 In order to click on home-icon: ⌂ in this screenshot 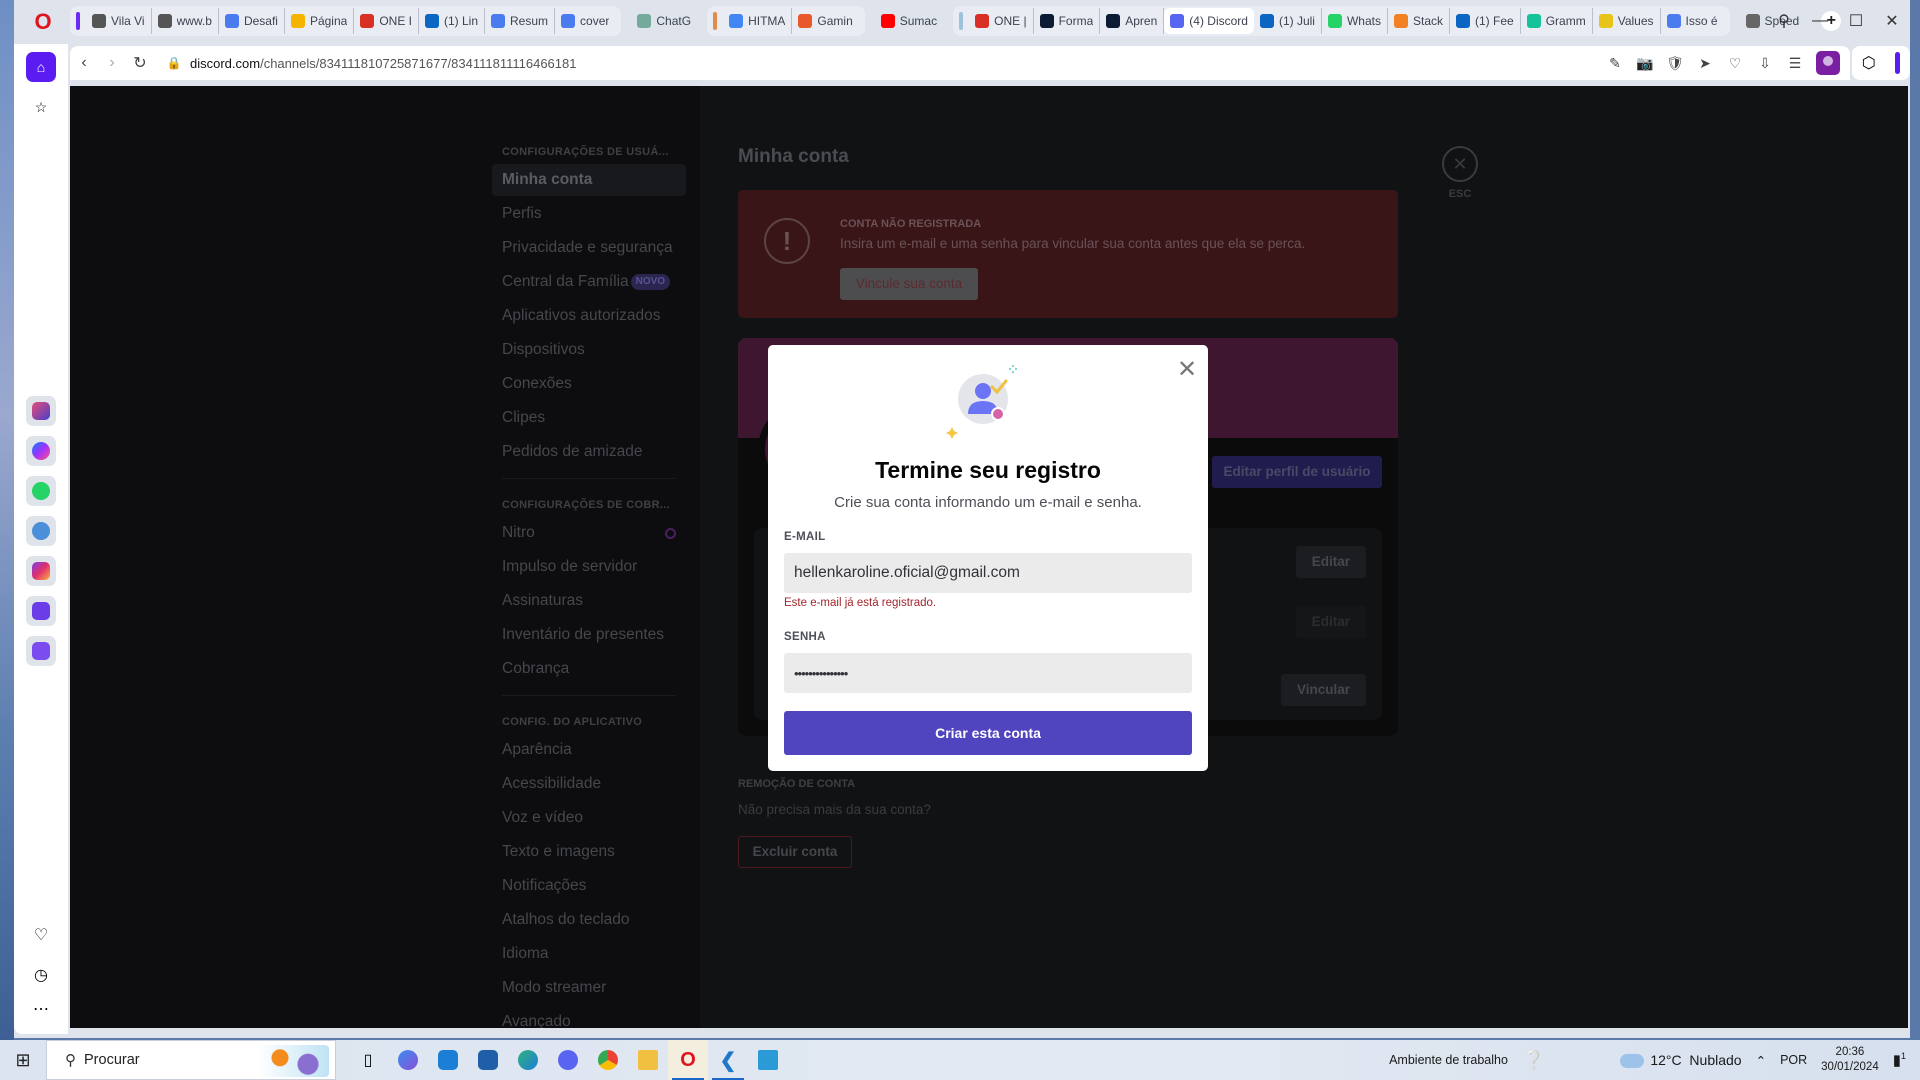, I will do `click(41, 67)`.